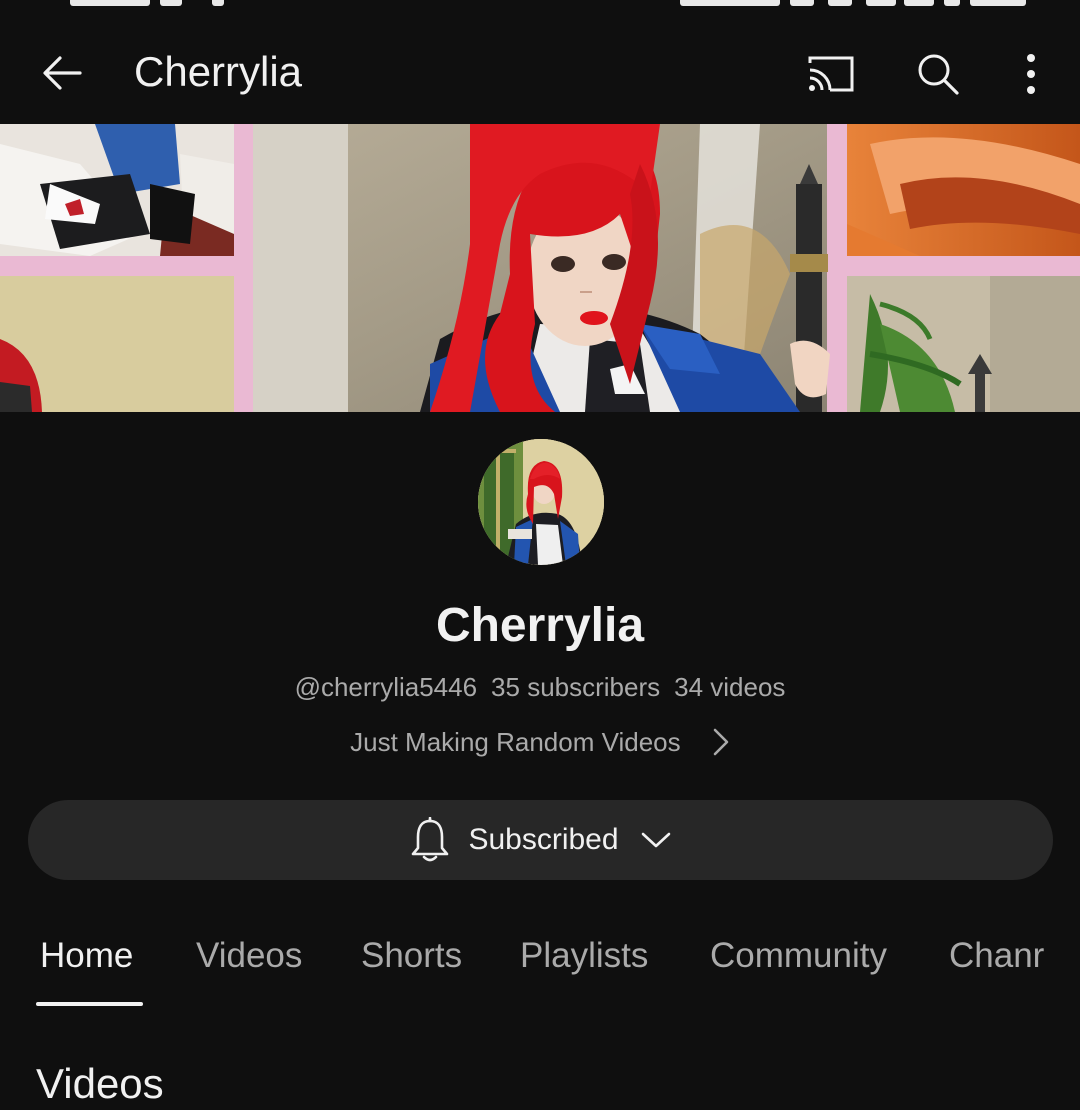  What do you see at coordinates (798, 956) in the screenshot?
I see `tab-community: Community` at bounding box center [798, 956].